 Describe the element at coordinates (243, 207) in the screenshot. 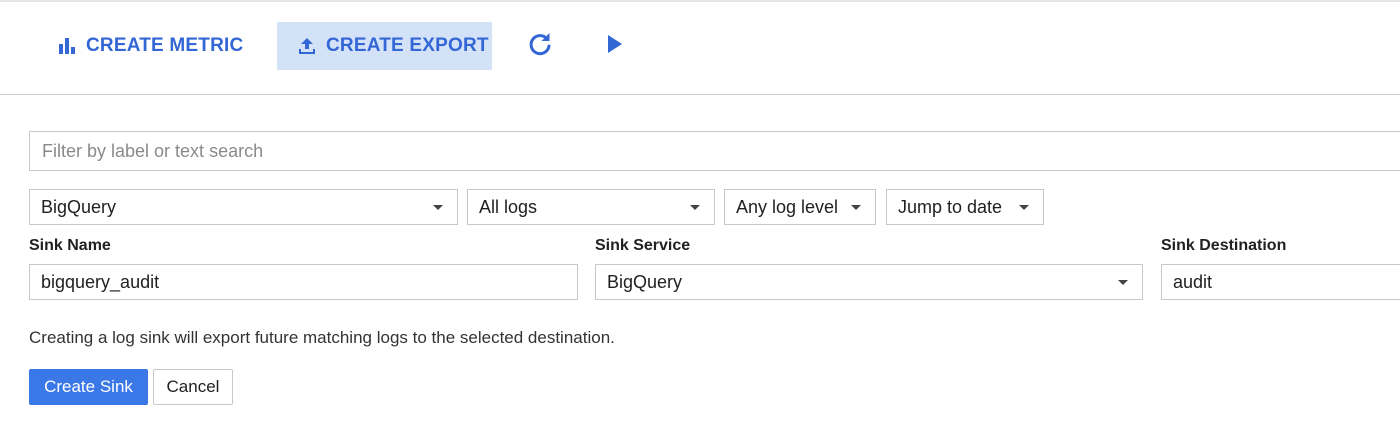

I see `resource-dropdown: BigQuery` at that location.